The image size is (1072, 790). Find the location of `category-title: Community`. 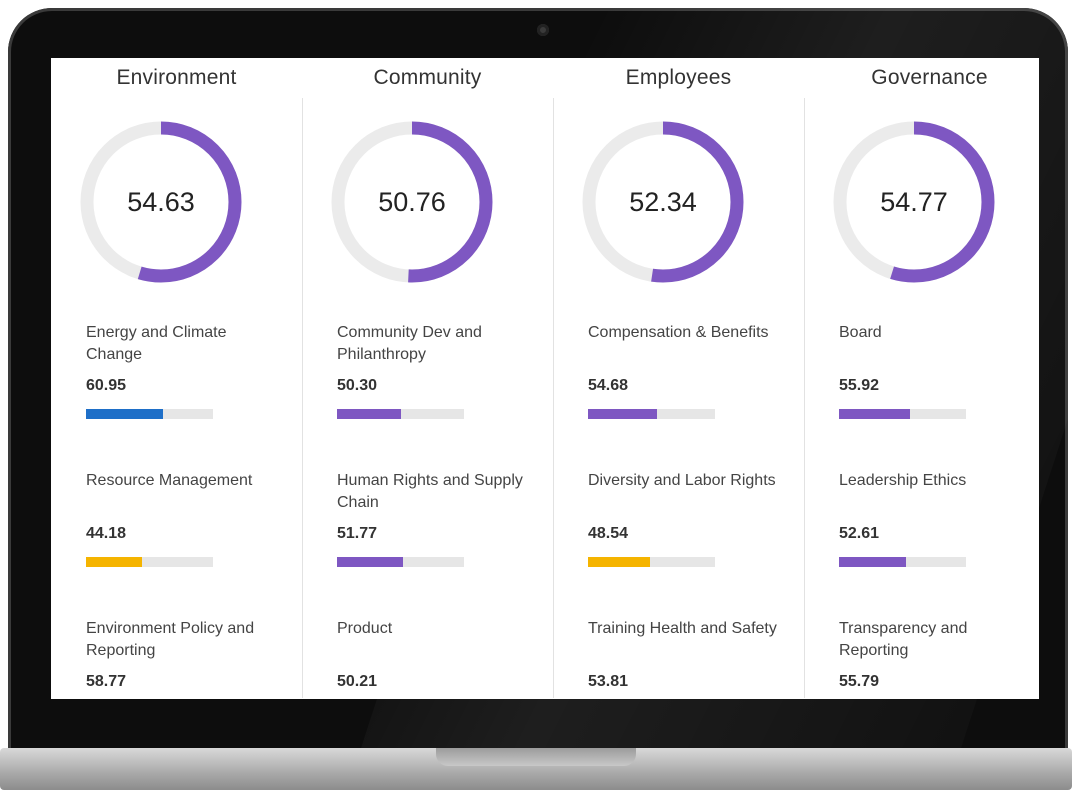

category-title: Community is located at coordinates (427, 77).